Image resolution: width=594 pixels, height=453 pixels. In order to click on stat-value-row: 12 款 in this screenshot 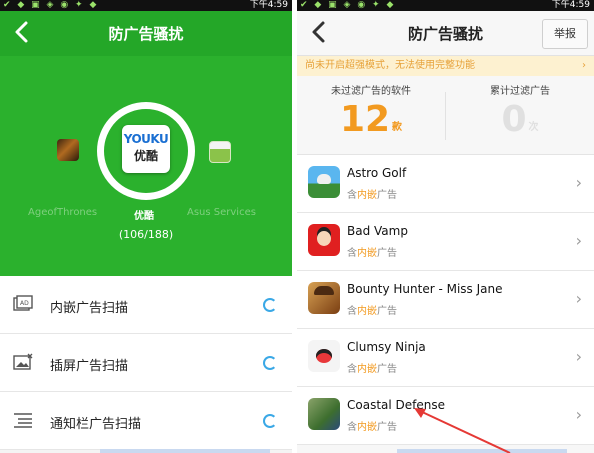, I will do `click(371, 120)`.